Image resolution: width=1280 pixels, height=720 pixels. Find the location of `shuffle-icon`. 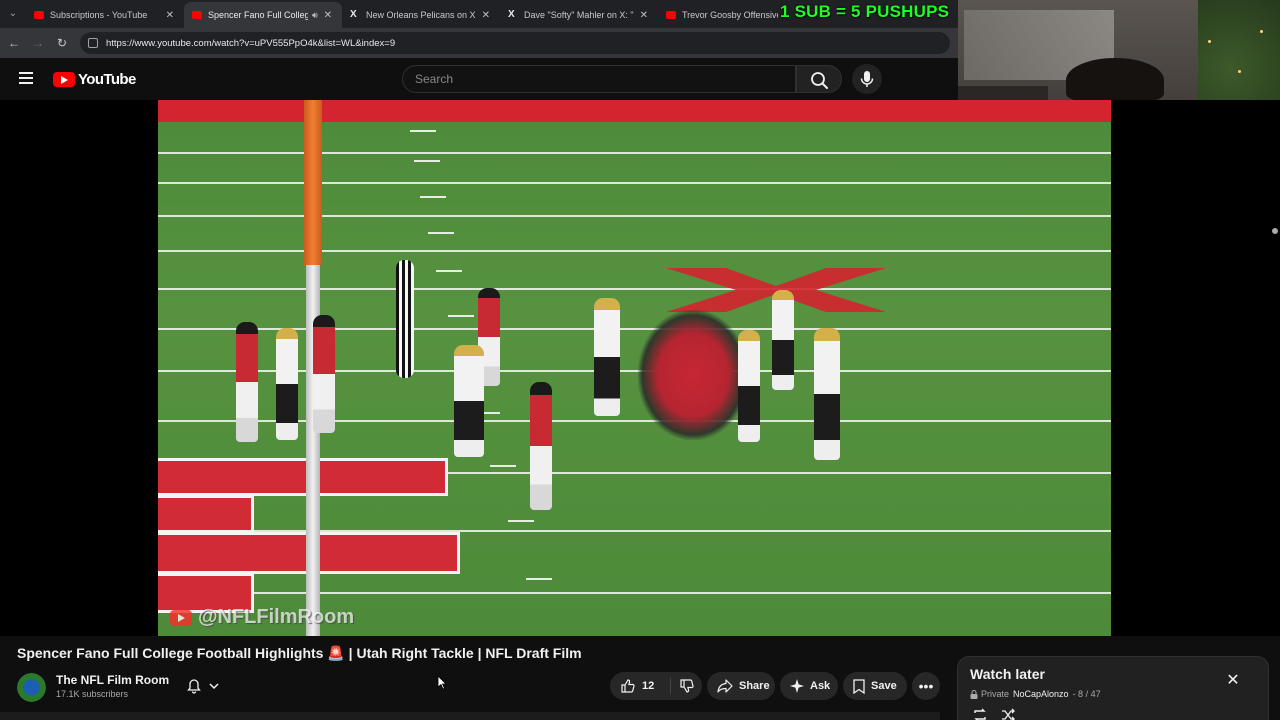

shuffle-icon is located at coordinates (1008, 713).